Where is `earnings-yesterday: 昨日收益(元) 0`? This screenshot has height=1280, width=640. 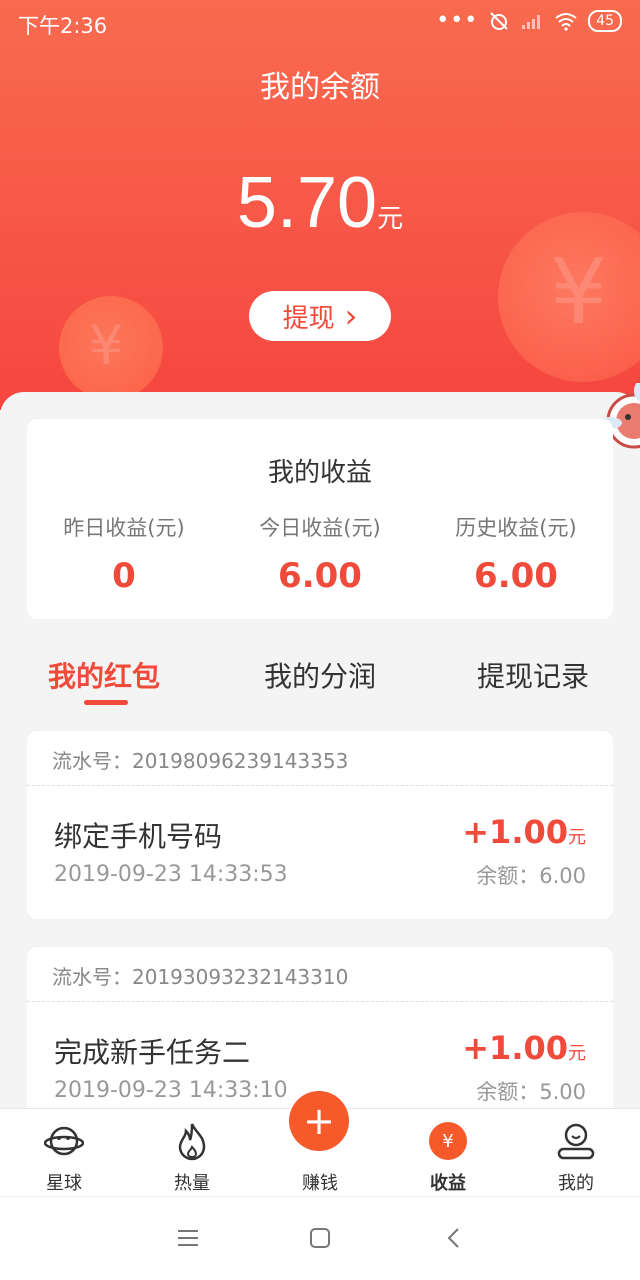 earnings-yesterday: 昨日收益(元) 0 is located at coordinates (124, 554).